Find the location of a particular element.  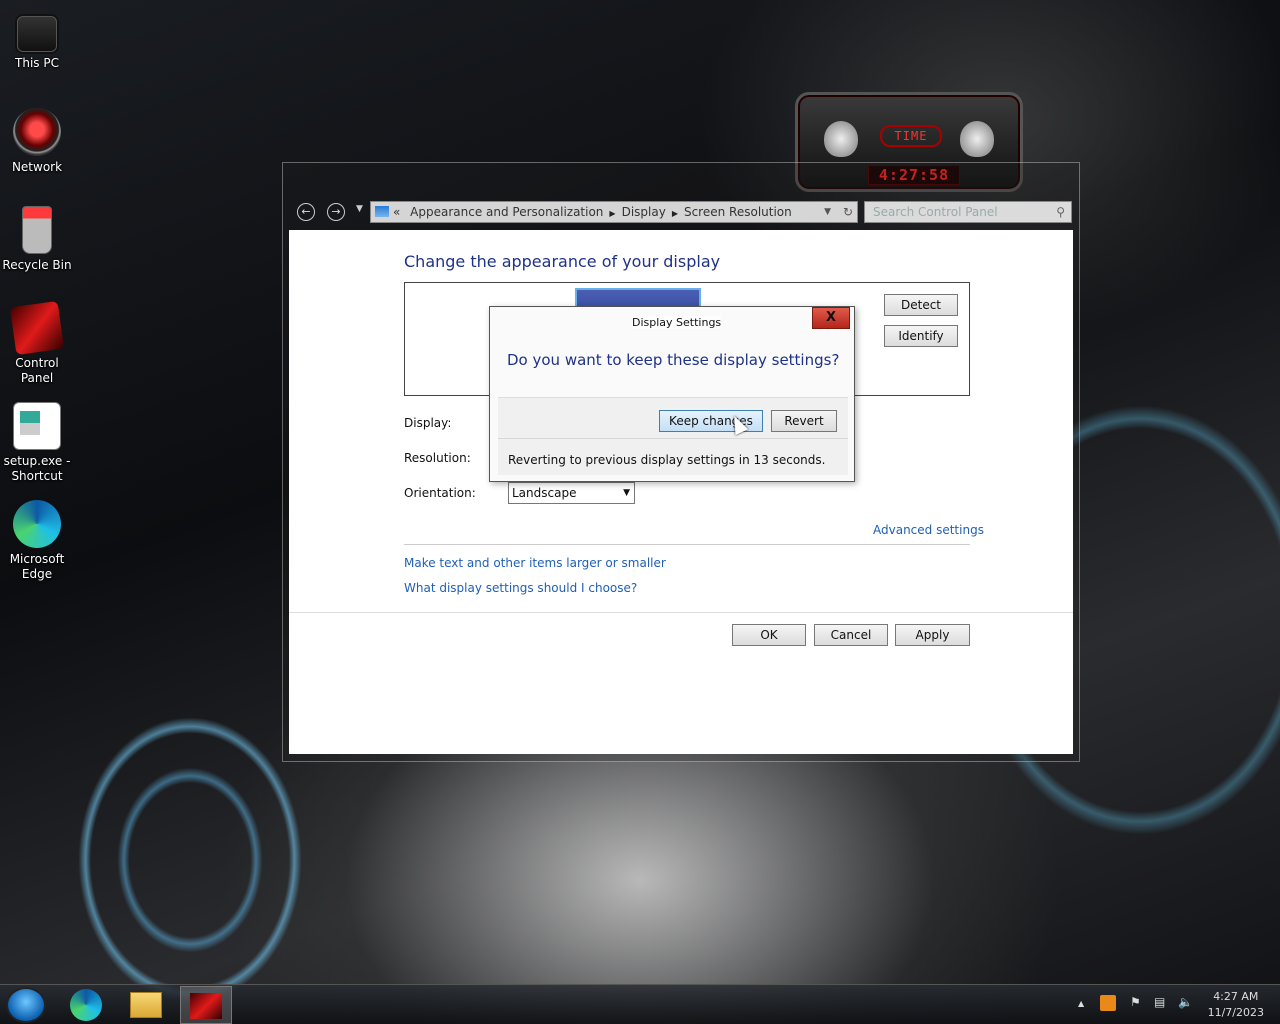

desktop-icon-this-pc: This PC is located at coordinates (37, 40).